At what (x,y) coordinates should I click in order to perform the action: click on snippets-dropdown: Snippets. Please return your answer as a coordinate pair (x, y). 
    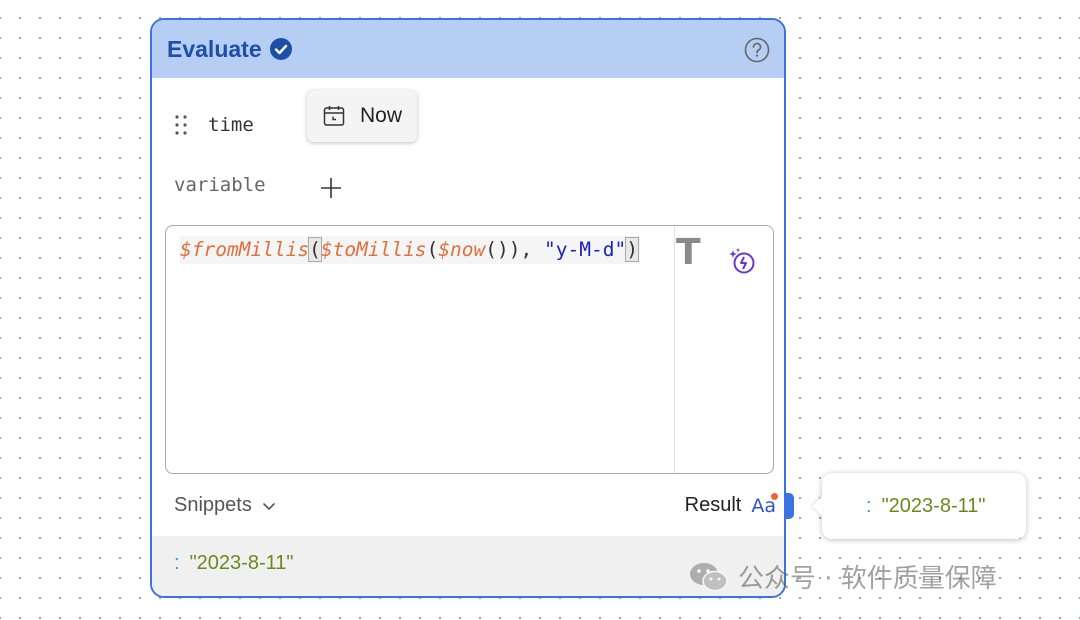
    Looking at the image, I should click on (225, 505).